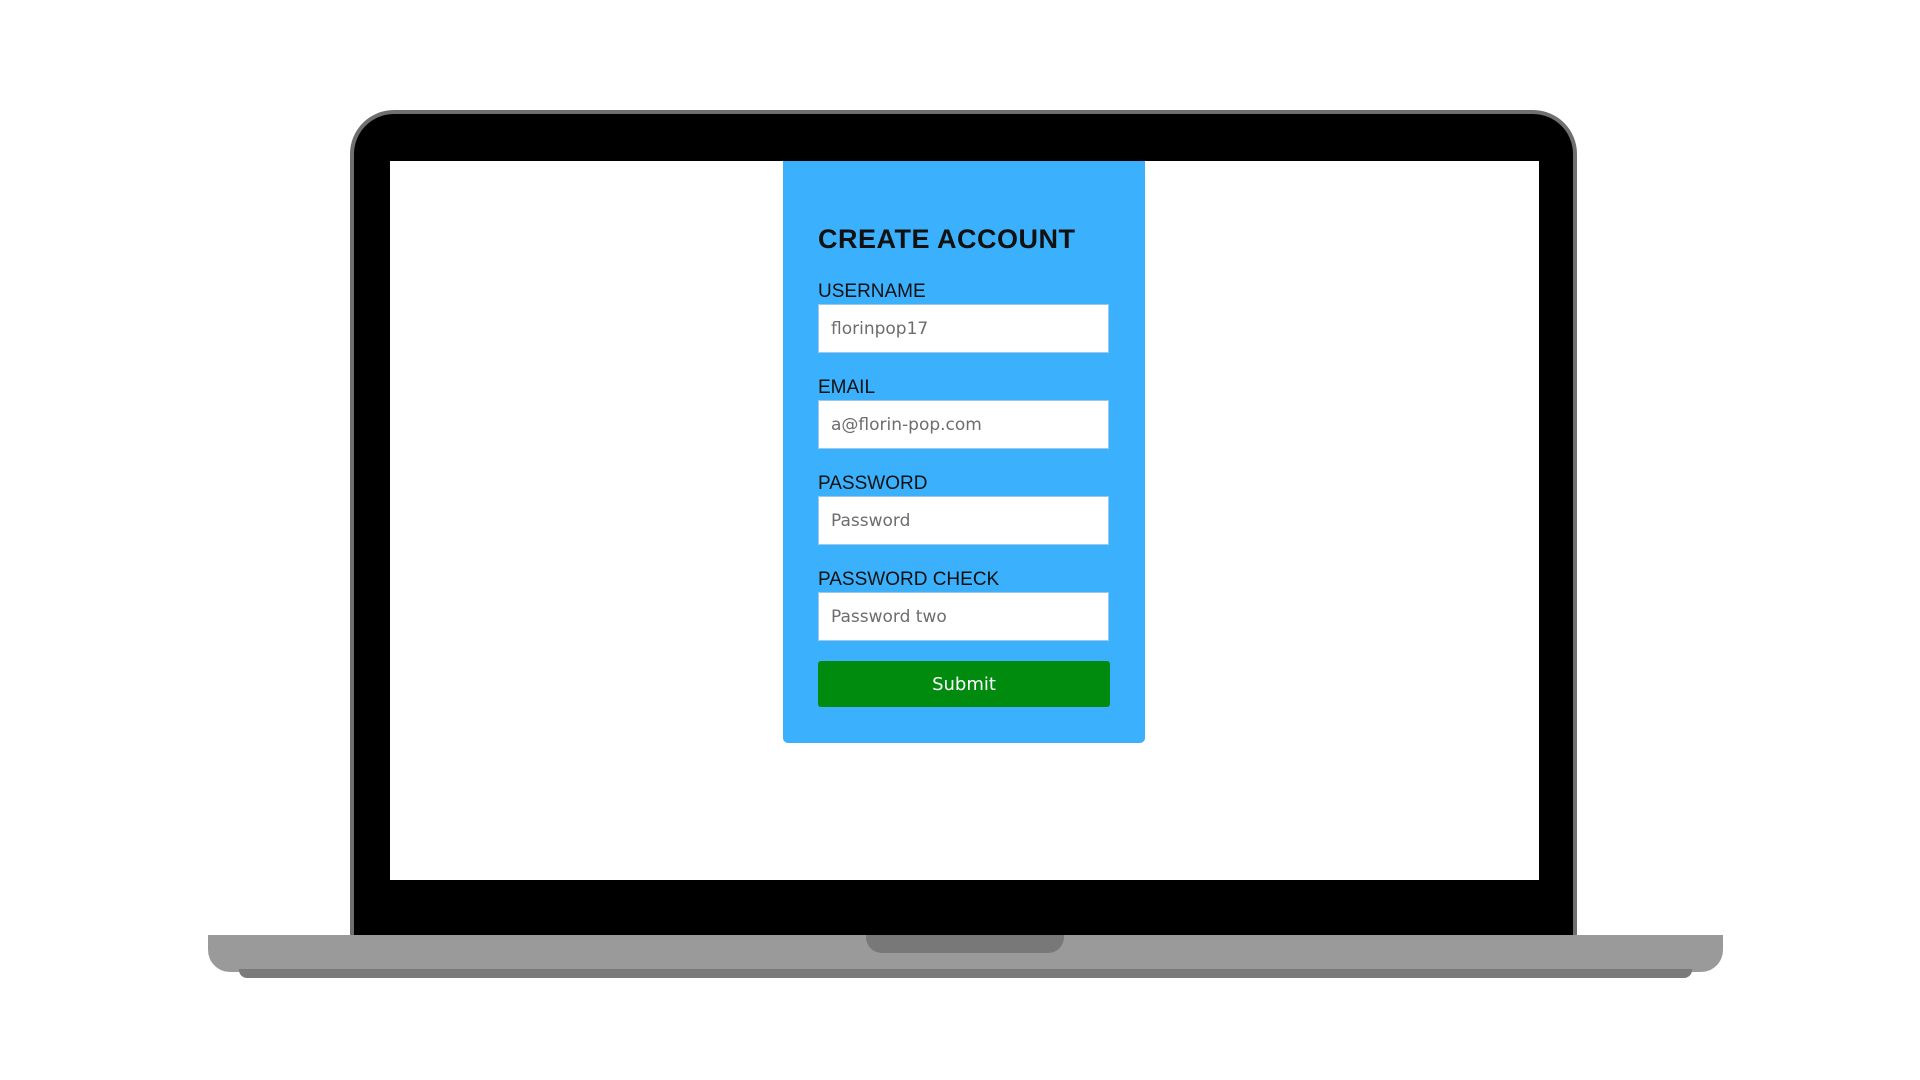 The width and height of the screenshot is (1920, 1080). I want to click on username-label: USERNAME, so click(872, 291).